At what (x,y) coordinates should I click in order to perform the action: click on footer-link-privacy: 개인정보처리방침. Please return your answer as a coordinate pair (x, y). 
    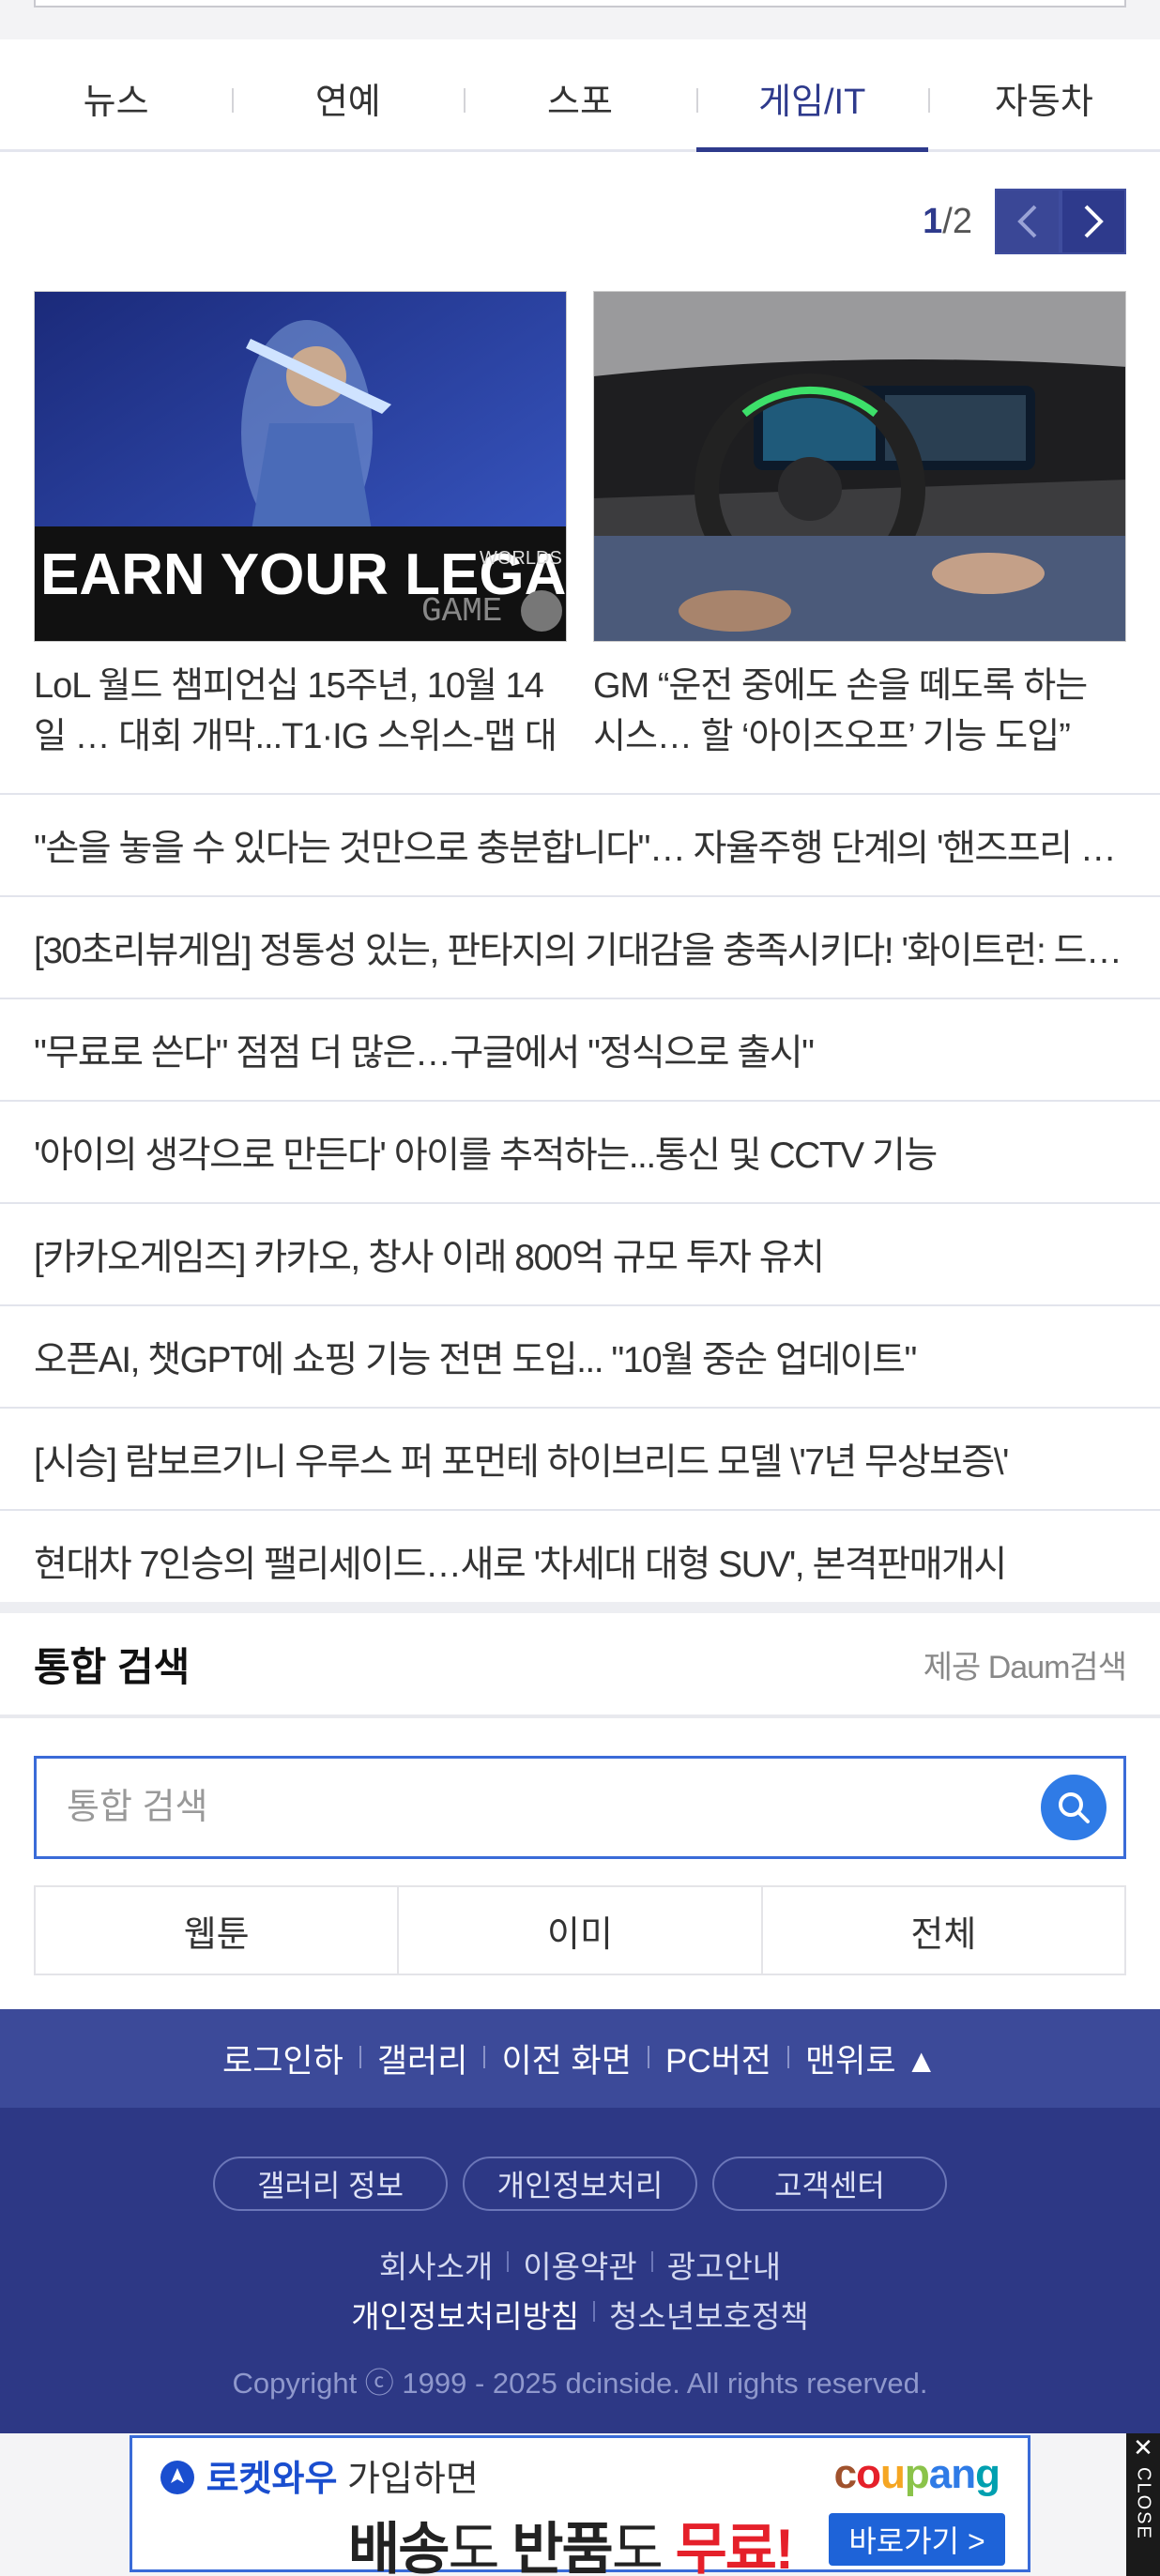
    Looking at the image, I should click on (465, 2314).